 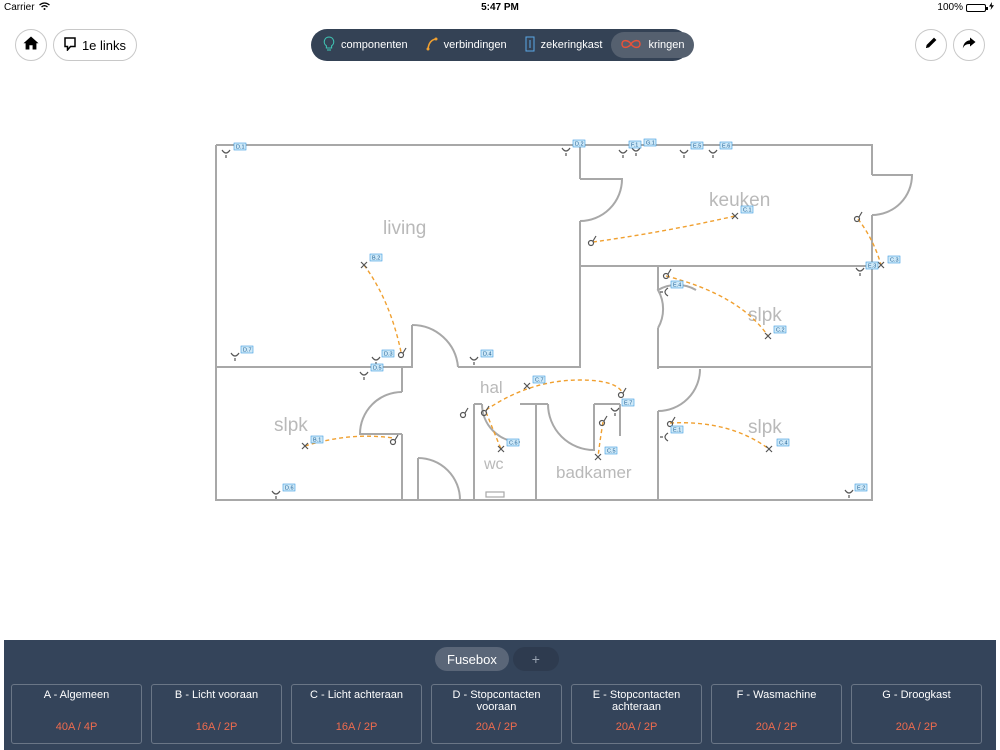 What do you see at coordinates (216, 714) in the screenshot?
I see `fuse-group-b: B - Licht vooraan 16A / 2P` at bounding box center [216, 714].